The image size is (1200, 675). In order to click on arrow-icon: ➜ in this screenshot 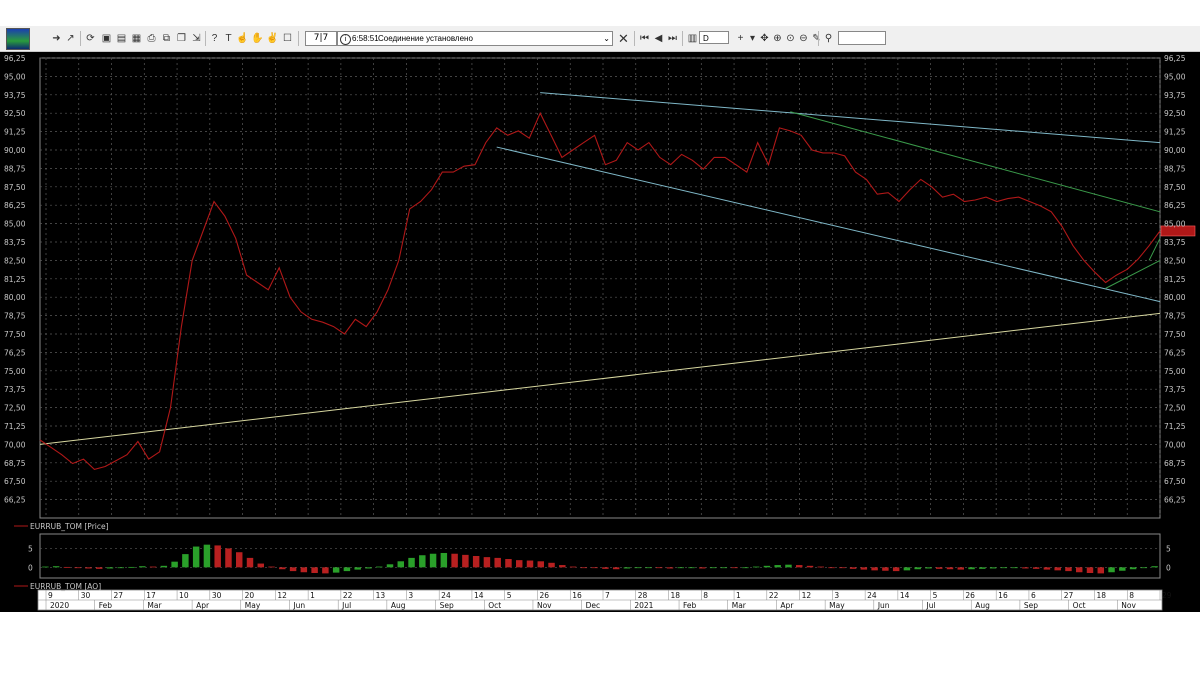, I will do `click(56, 38)`.